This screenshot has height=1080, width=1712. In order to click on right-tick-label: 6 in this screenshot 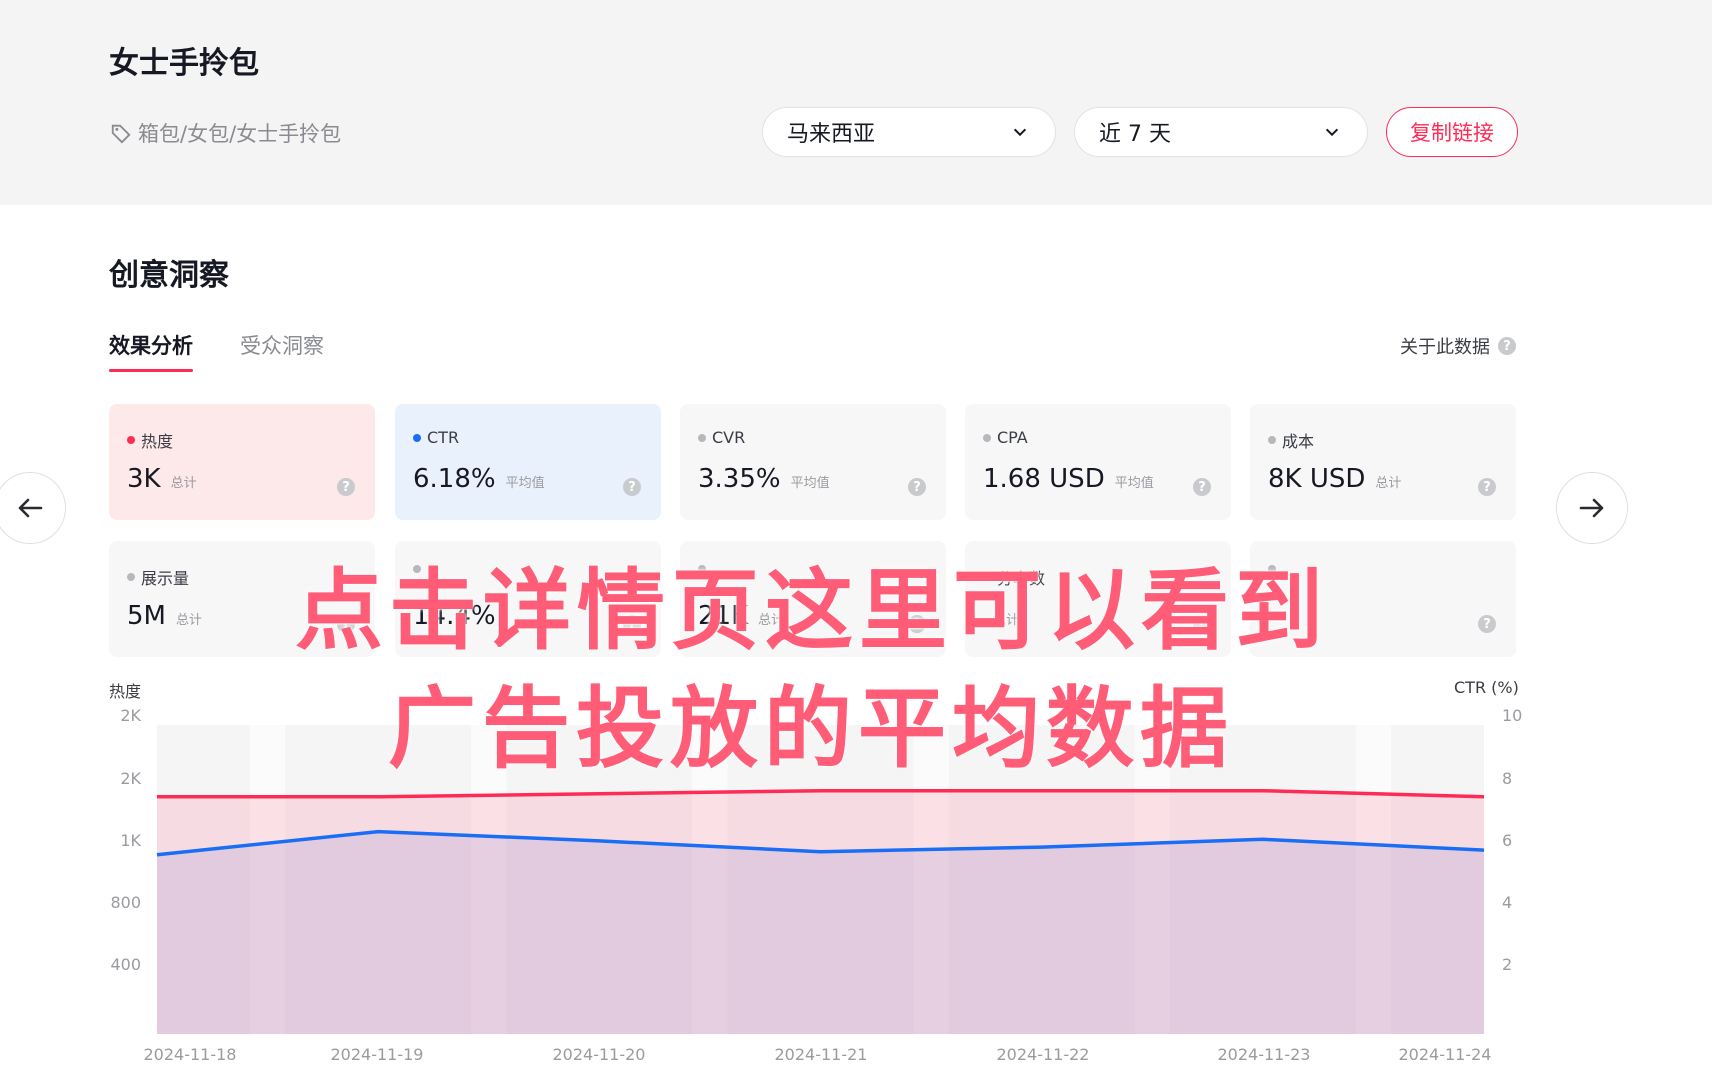, I will do `click(1507, 840)`.